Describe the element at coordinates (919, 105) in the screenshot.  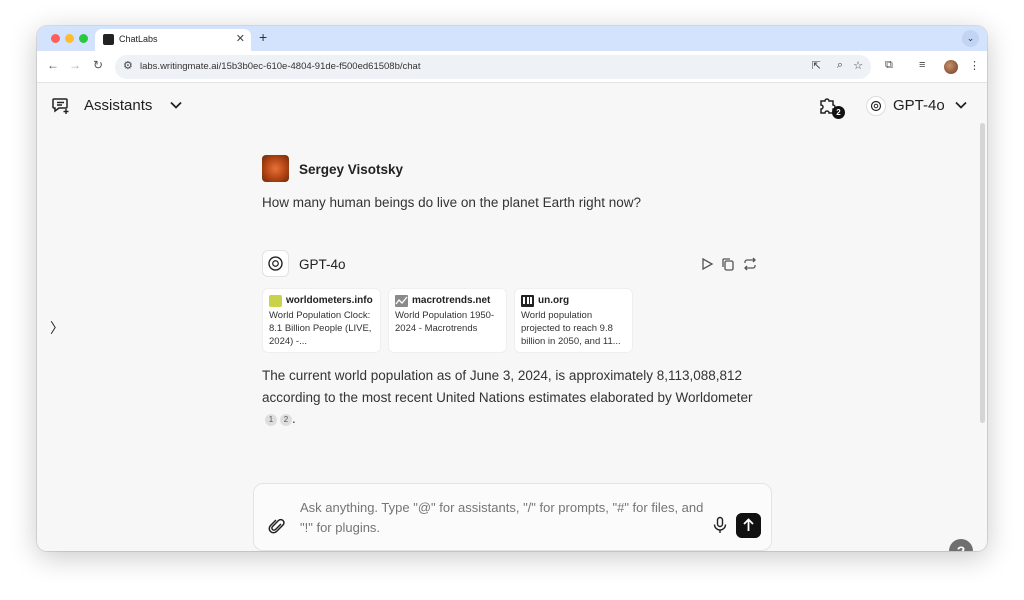
I see `model-selector: GPT-4o` at that location.